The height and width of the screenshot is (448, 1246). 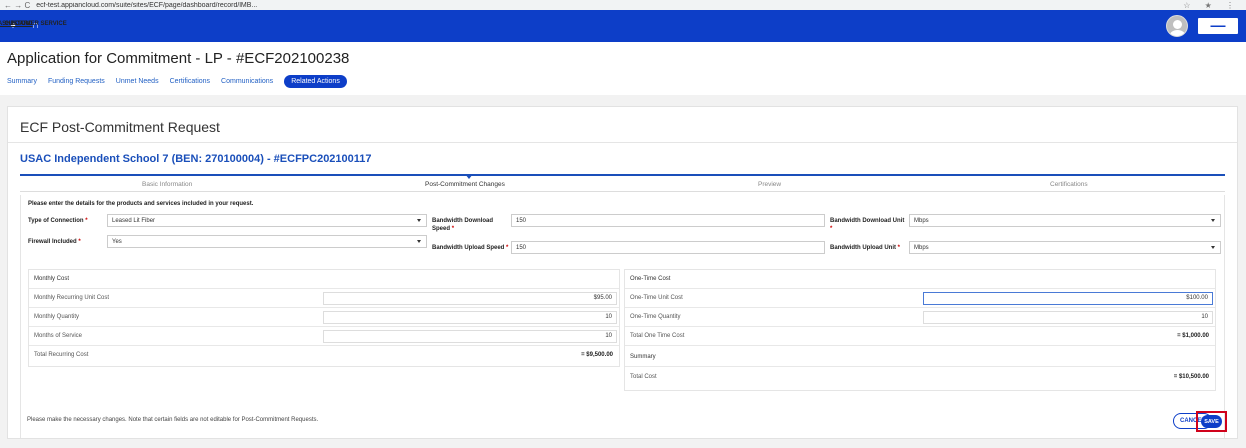 What do you see at coordinates (470, 336) in the screenshot?
I see `months-of-service-input: 10` at bounding box center [470, 336].